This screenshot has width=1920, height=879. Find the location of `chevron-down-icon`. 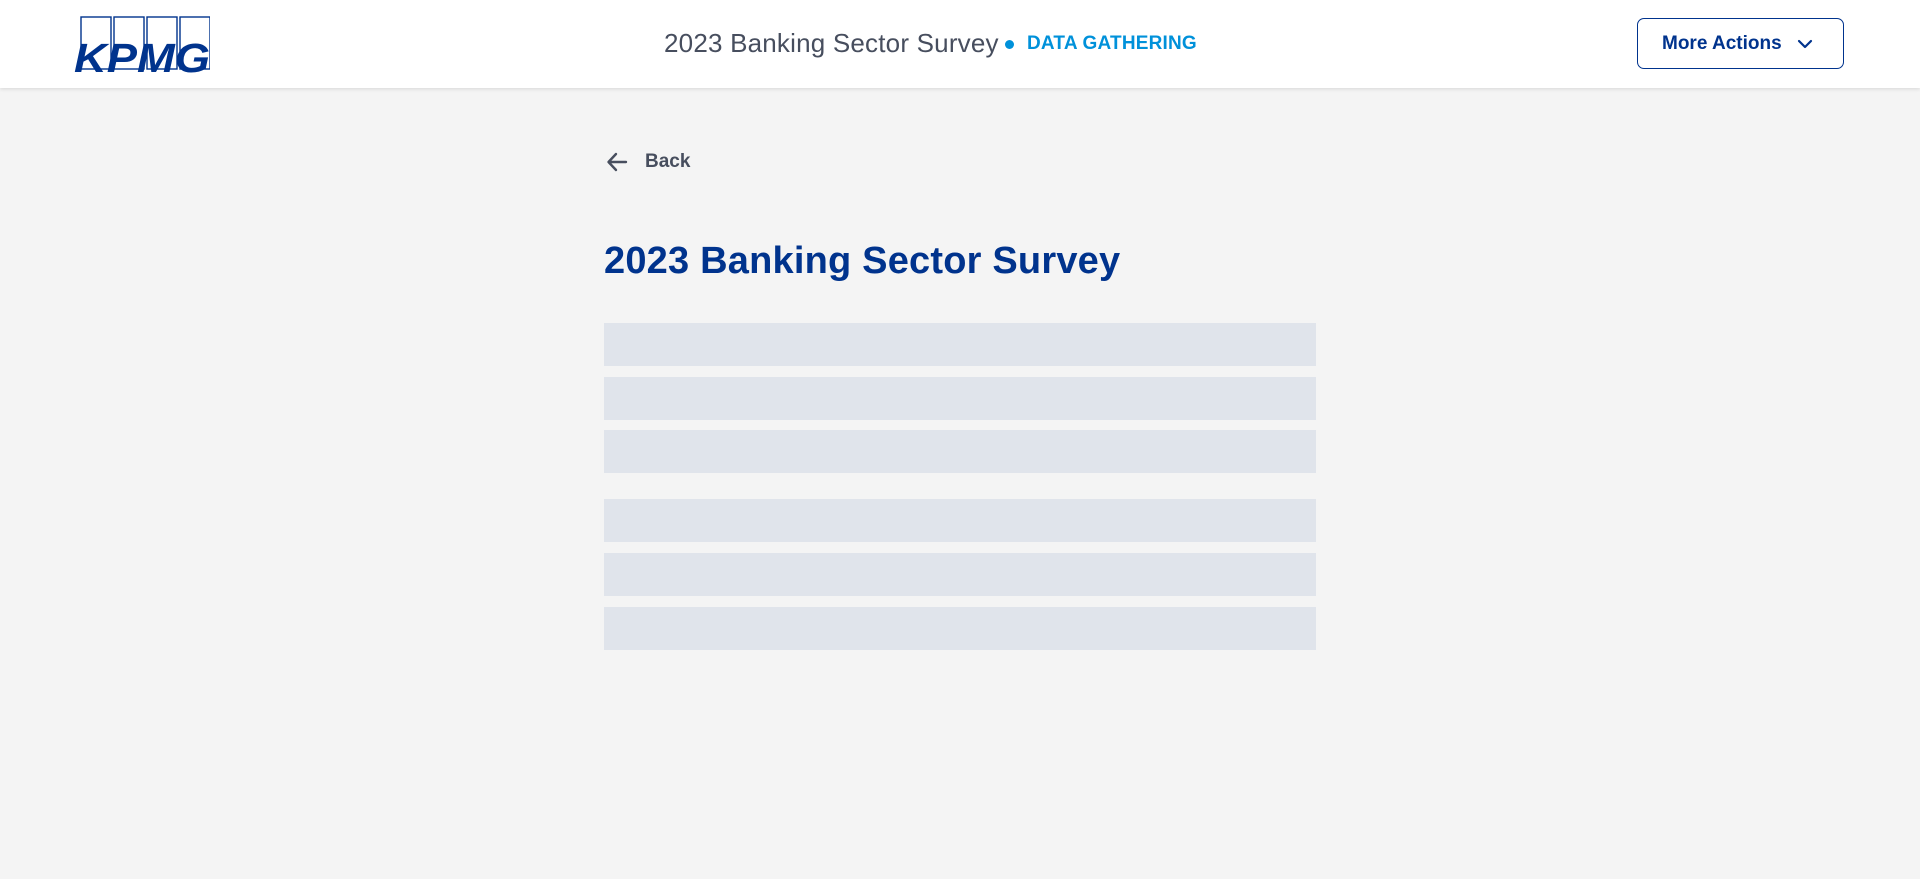

chevron-down-icon is located at coordinates (1805, 44).